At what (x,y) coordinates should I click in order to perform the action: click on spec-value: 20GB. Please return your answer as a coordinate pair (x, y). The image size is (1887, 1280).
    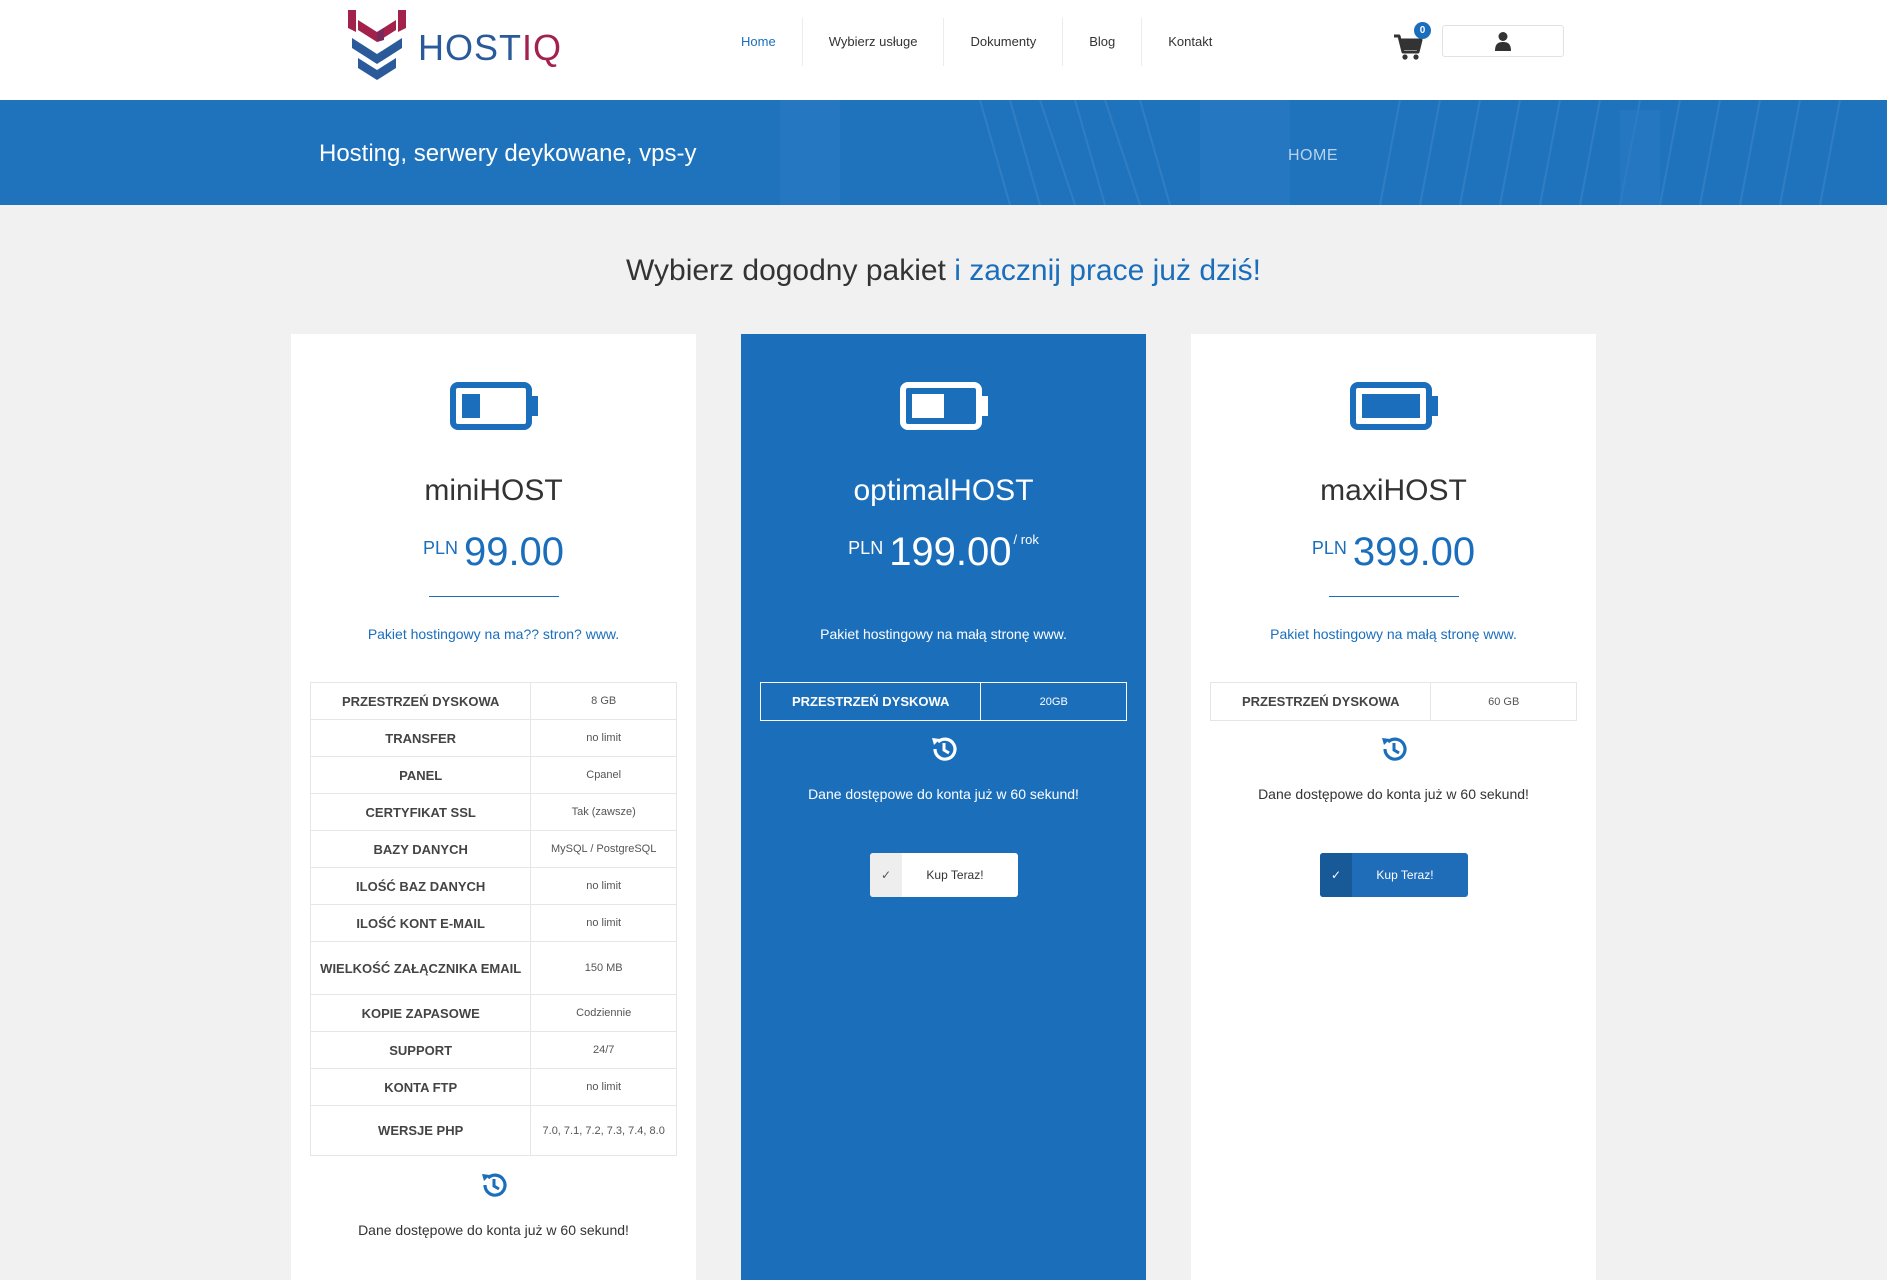
    Looking at the image, I should click on (1053, 701).